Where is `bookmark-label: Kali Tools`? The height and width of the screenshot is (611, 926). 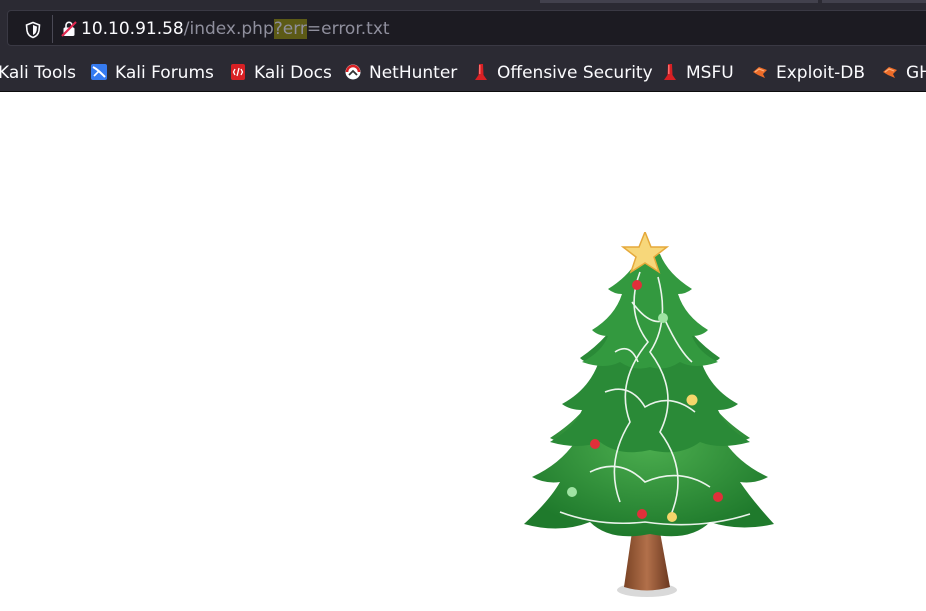 bookmark-label: Kali Tools is located at coordinates (38, 73).